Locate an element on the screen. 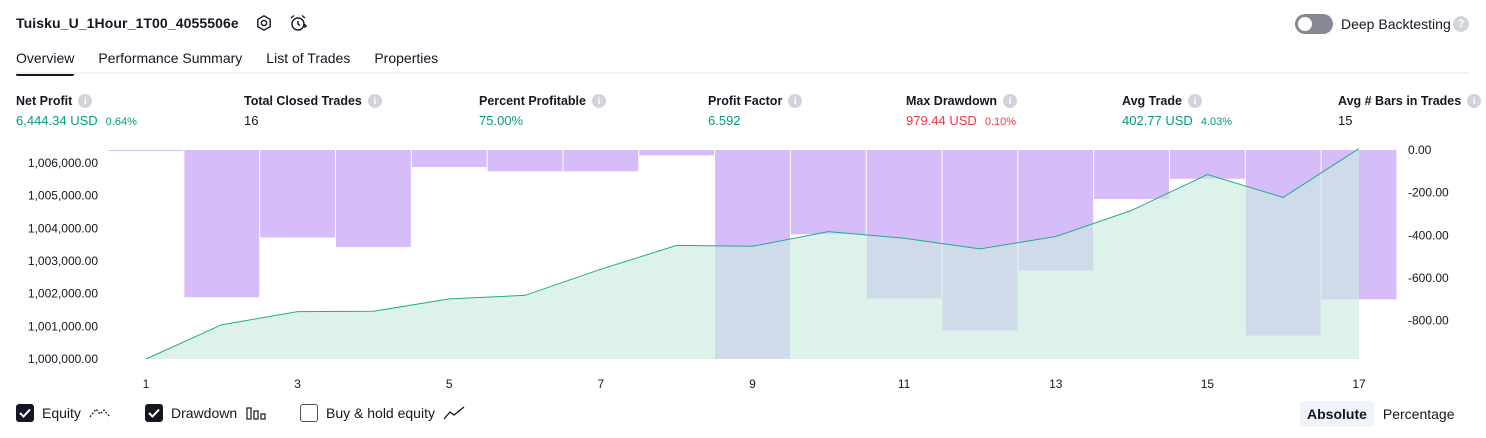 The width and height of the screenshot is (1486, 438). x-axis-tick: 15 is located at coordinates (1208, 384).